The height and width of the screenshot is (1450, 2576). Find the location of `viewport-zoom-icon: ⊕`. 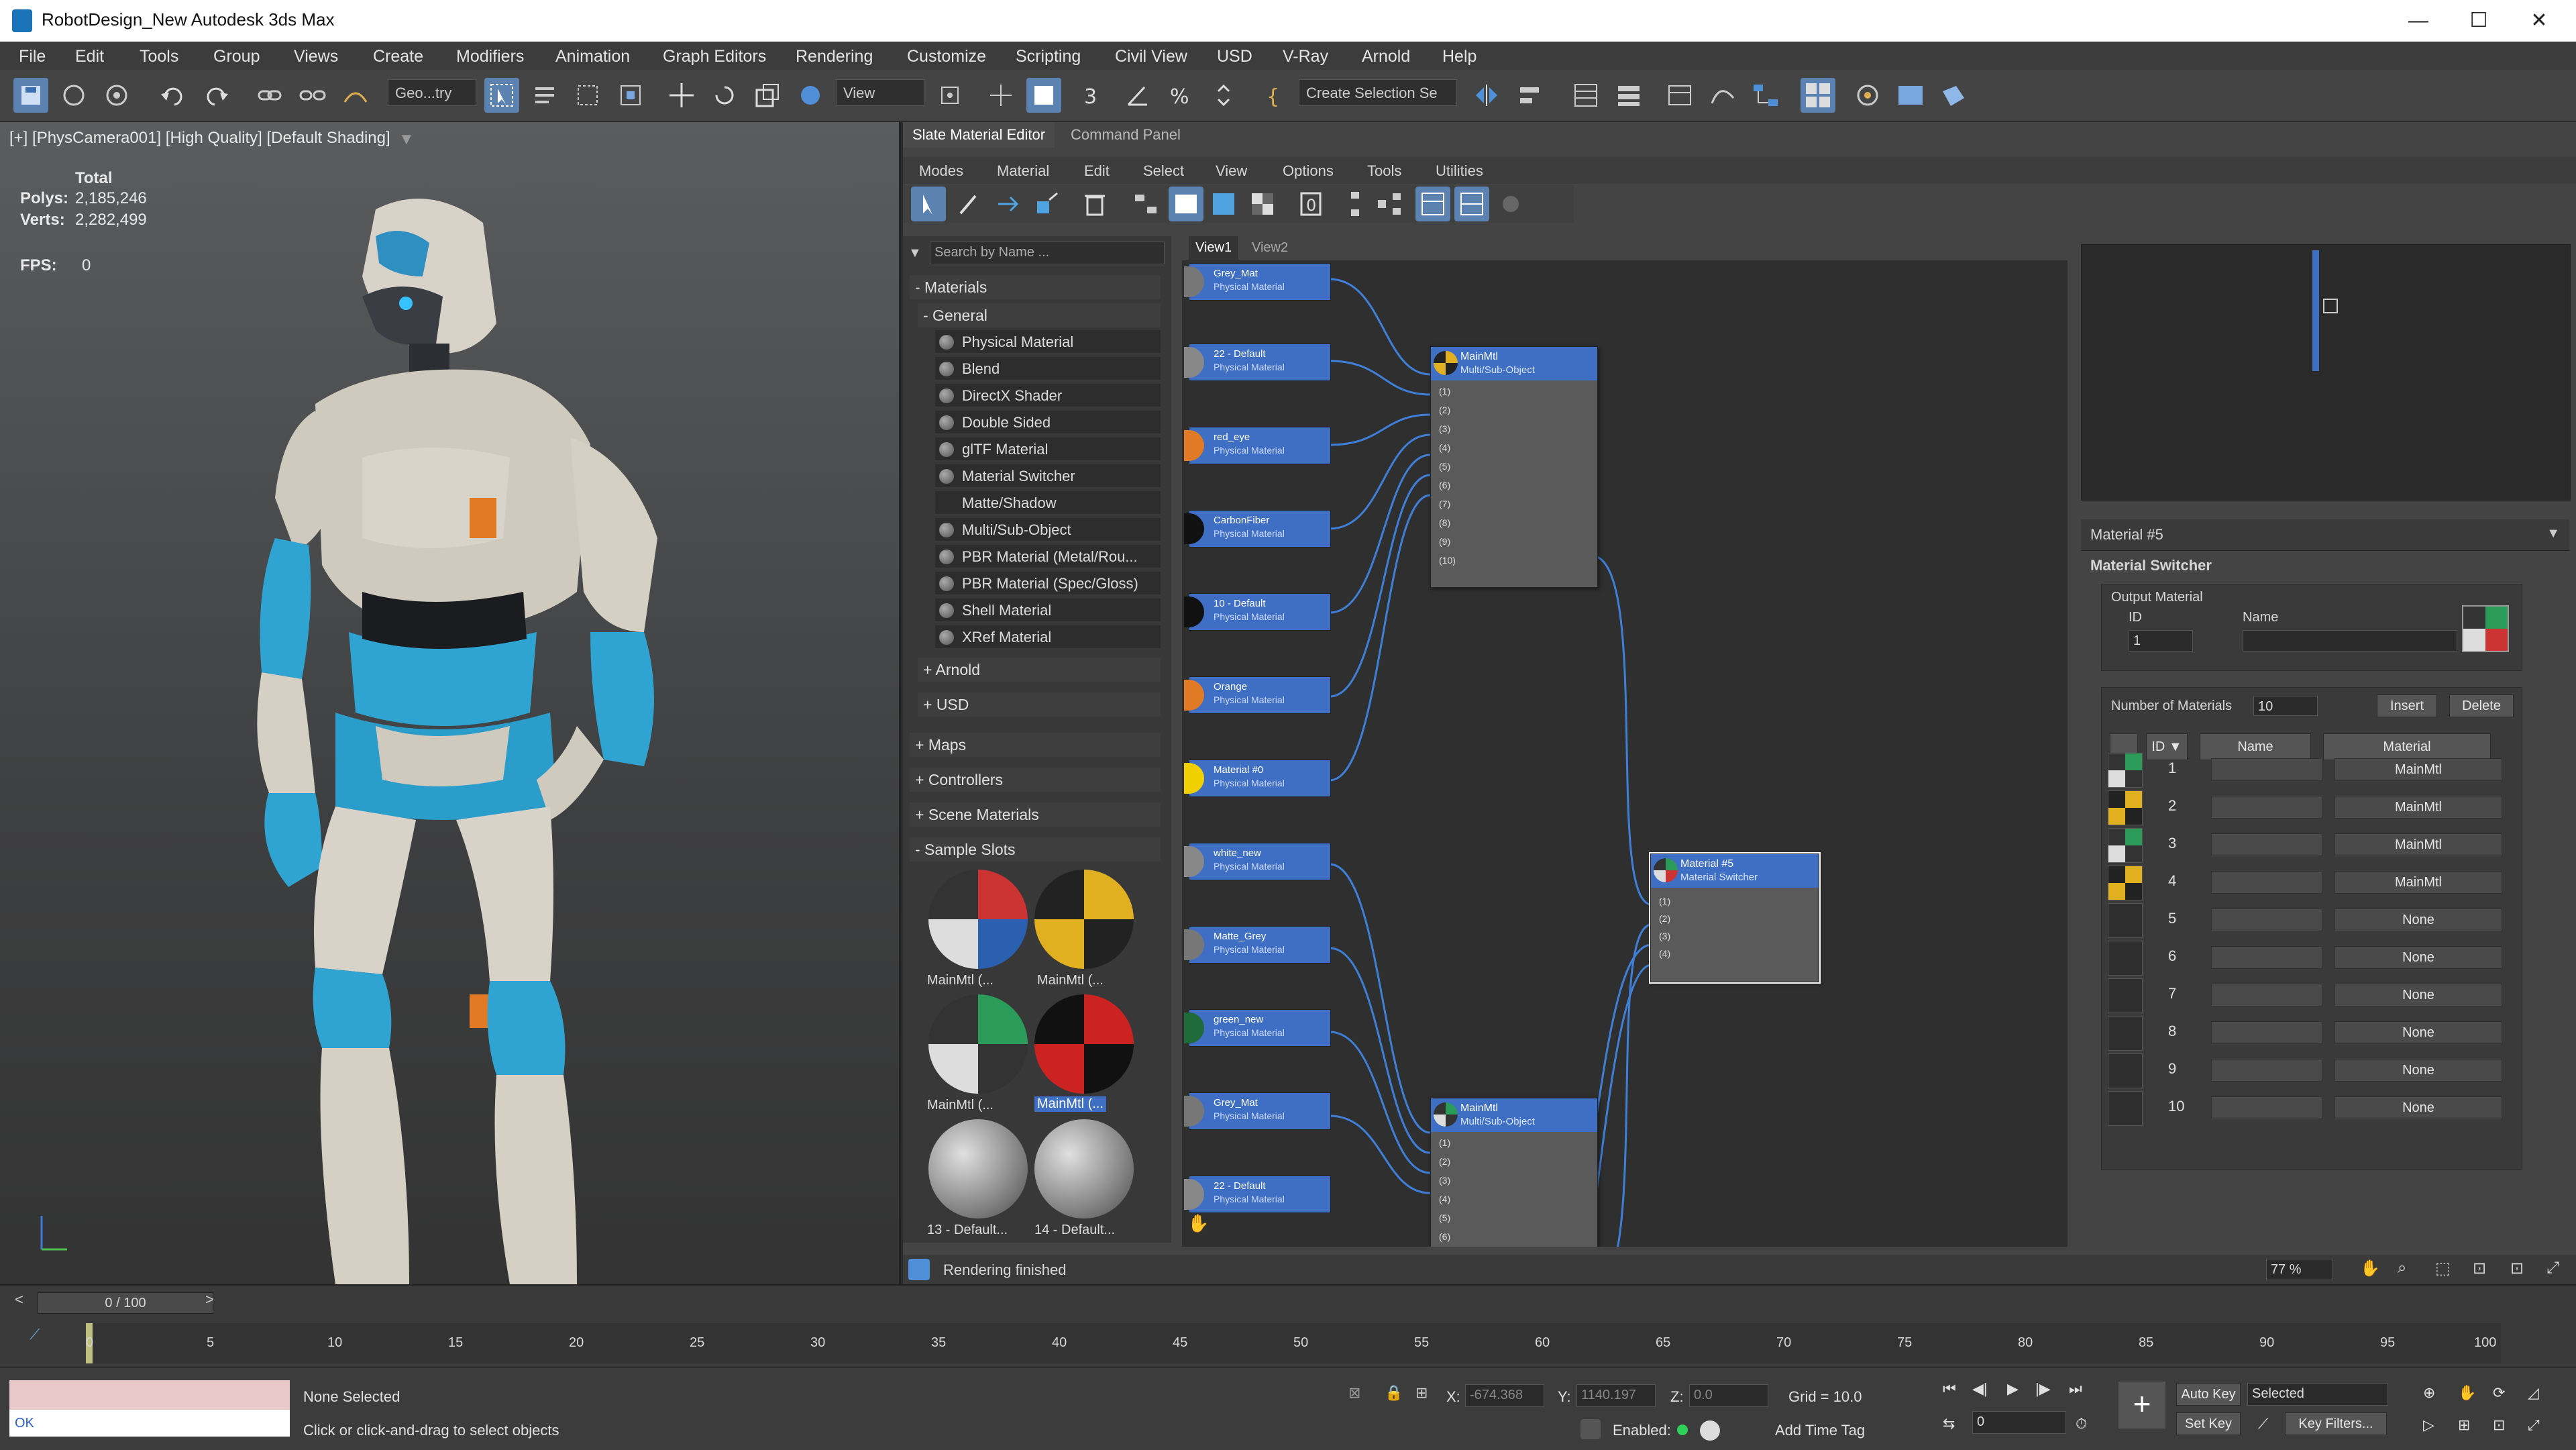

viewport-zoom-icon: ⊕ is located at coordinates (2429, 1393).